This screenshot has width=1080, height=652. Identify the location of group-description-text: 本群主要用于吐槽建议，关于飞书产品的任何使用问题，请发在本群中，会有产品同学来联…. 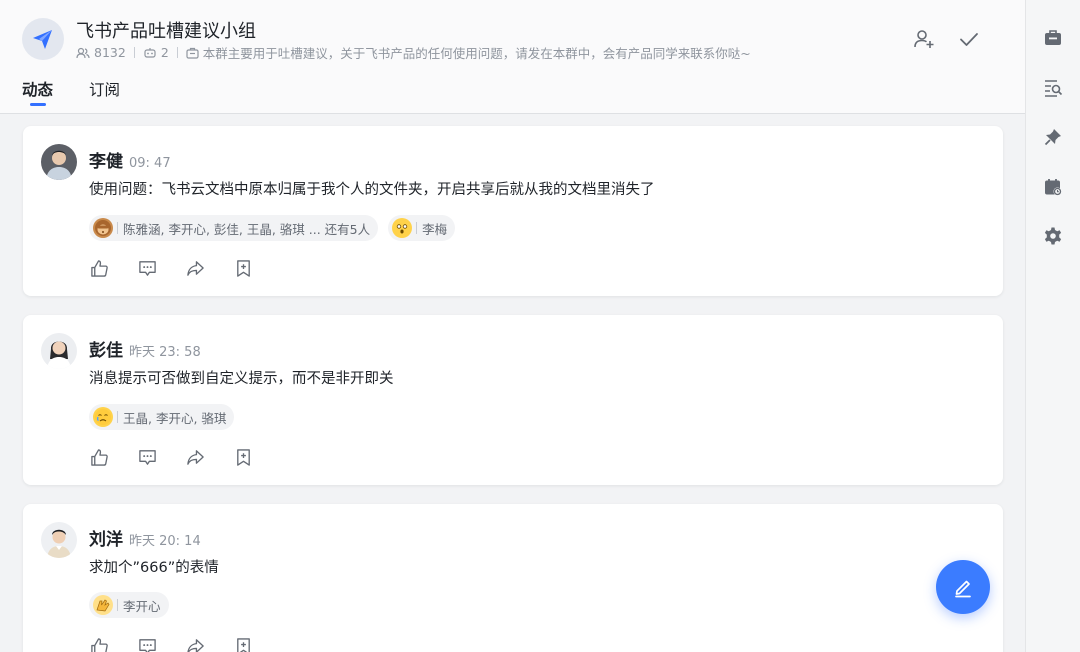
(476, 53).